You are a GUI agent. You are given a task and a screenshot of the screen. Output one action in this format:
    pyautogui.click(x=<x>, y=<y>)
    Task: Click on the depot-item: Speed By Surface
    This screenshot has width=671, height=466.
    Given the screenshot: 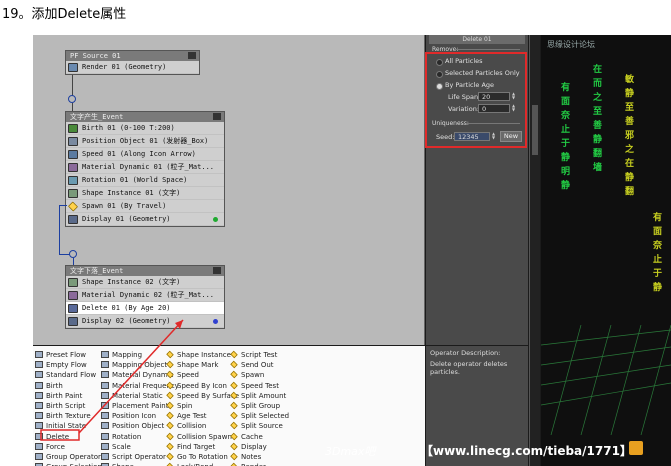 What is the action you would take?
    pyautogui.click(x=202, y=396)
    